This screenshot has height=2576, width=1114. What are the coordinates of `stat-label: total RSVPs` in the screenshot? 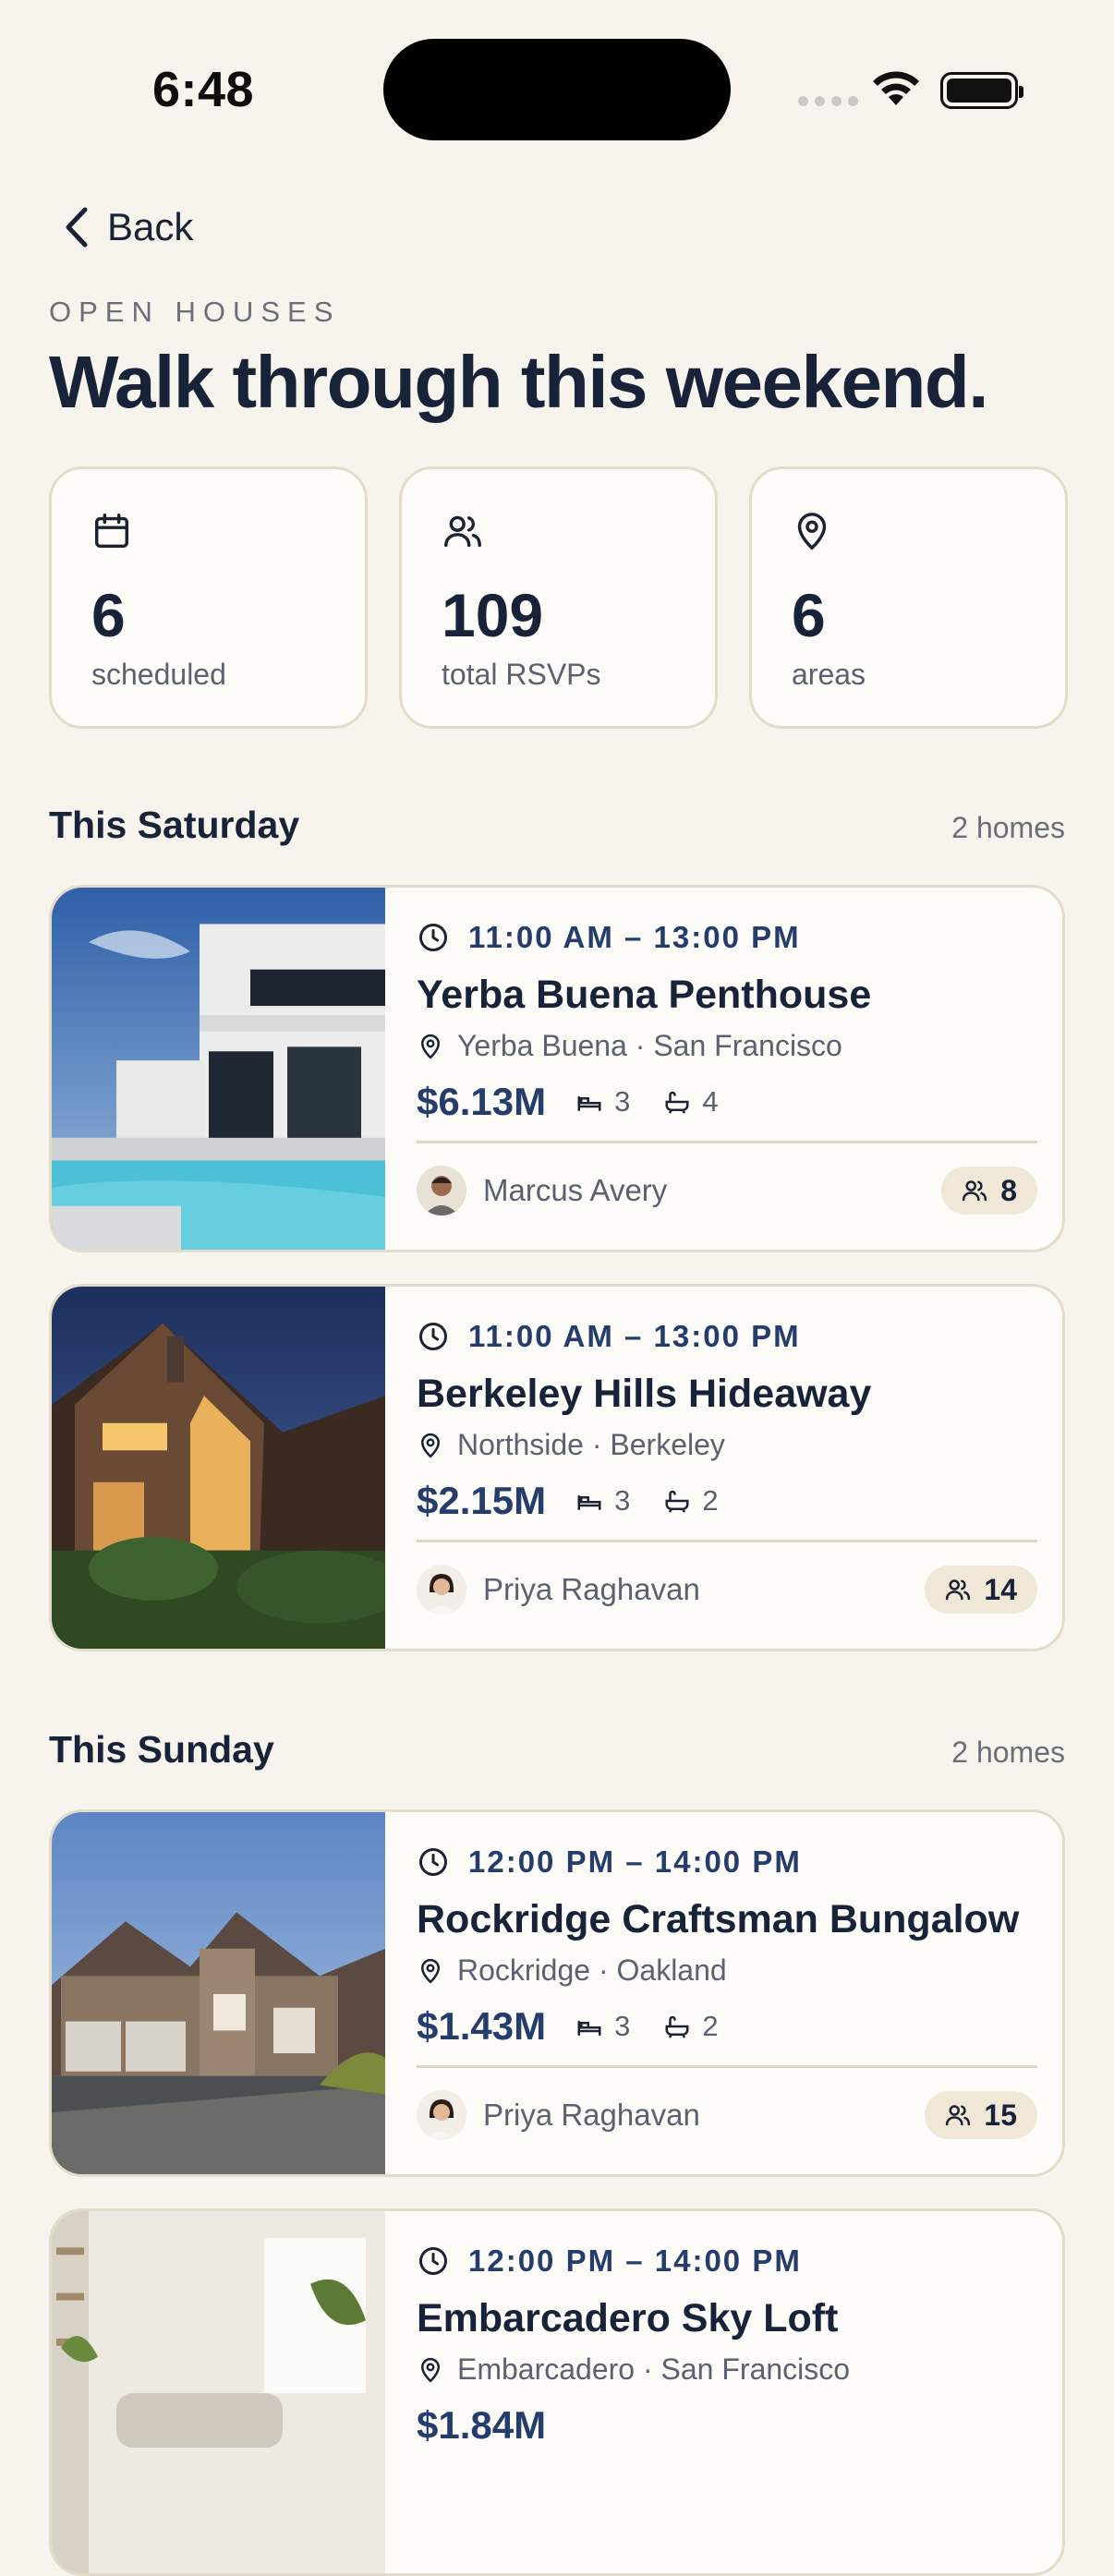 It's located at (521, 674).